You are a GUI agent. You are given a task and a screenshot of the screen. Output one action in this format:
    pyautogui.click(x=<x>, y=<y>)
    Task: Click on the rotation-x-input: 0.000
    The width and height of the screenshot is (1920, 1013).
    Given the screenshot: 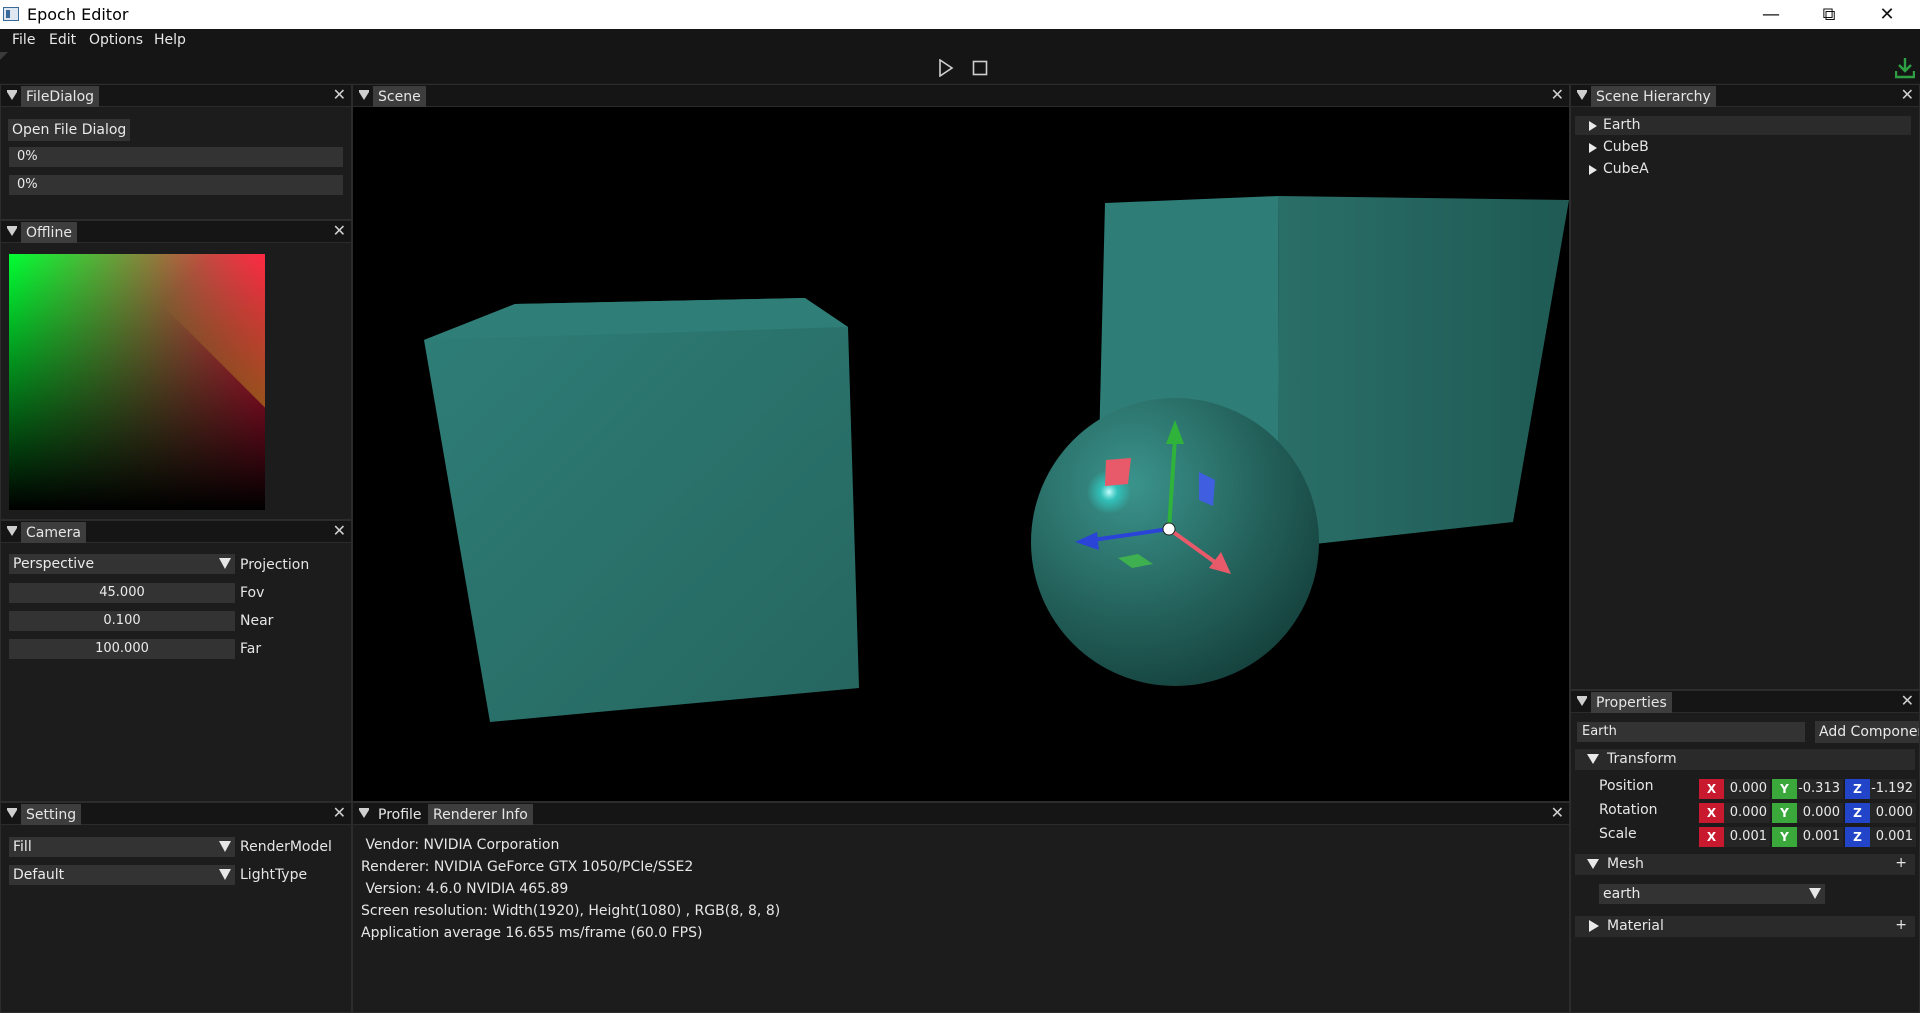 What is the action you would take?
    pyautogui.click(x=1747, y=813)
    